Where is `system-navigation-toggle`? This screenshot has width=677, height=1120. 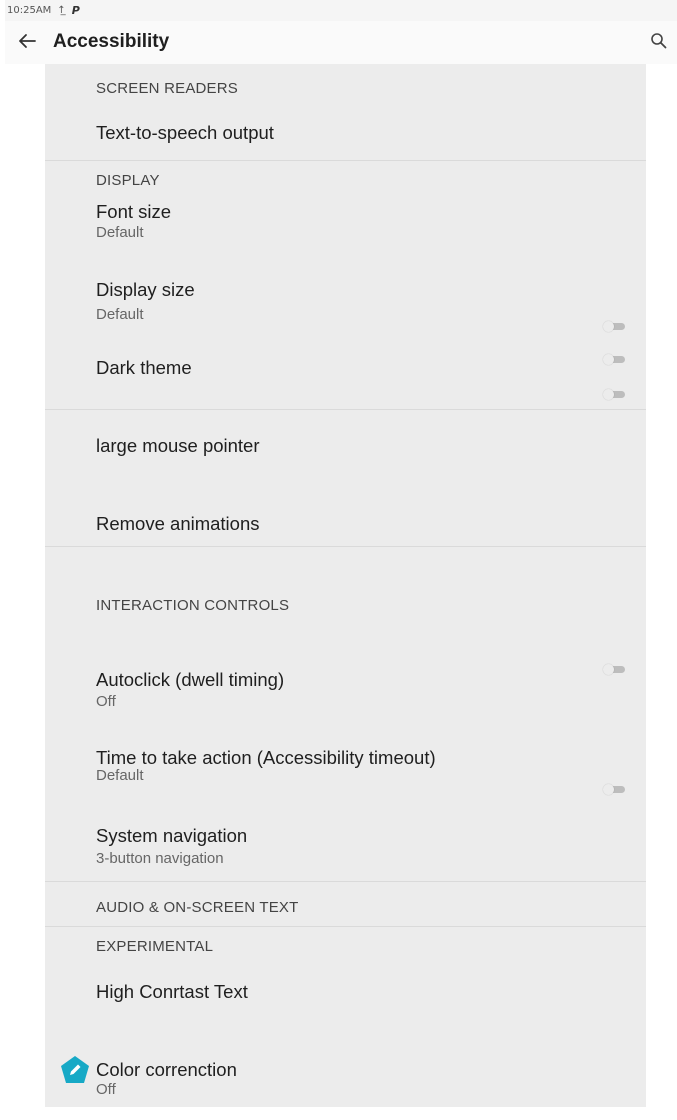
system-navigation-toggle is located at coordinates (614, 789).